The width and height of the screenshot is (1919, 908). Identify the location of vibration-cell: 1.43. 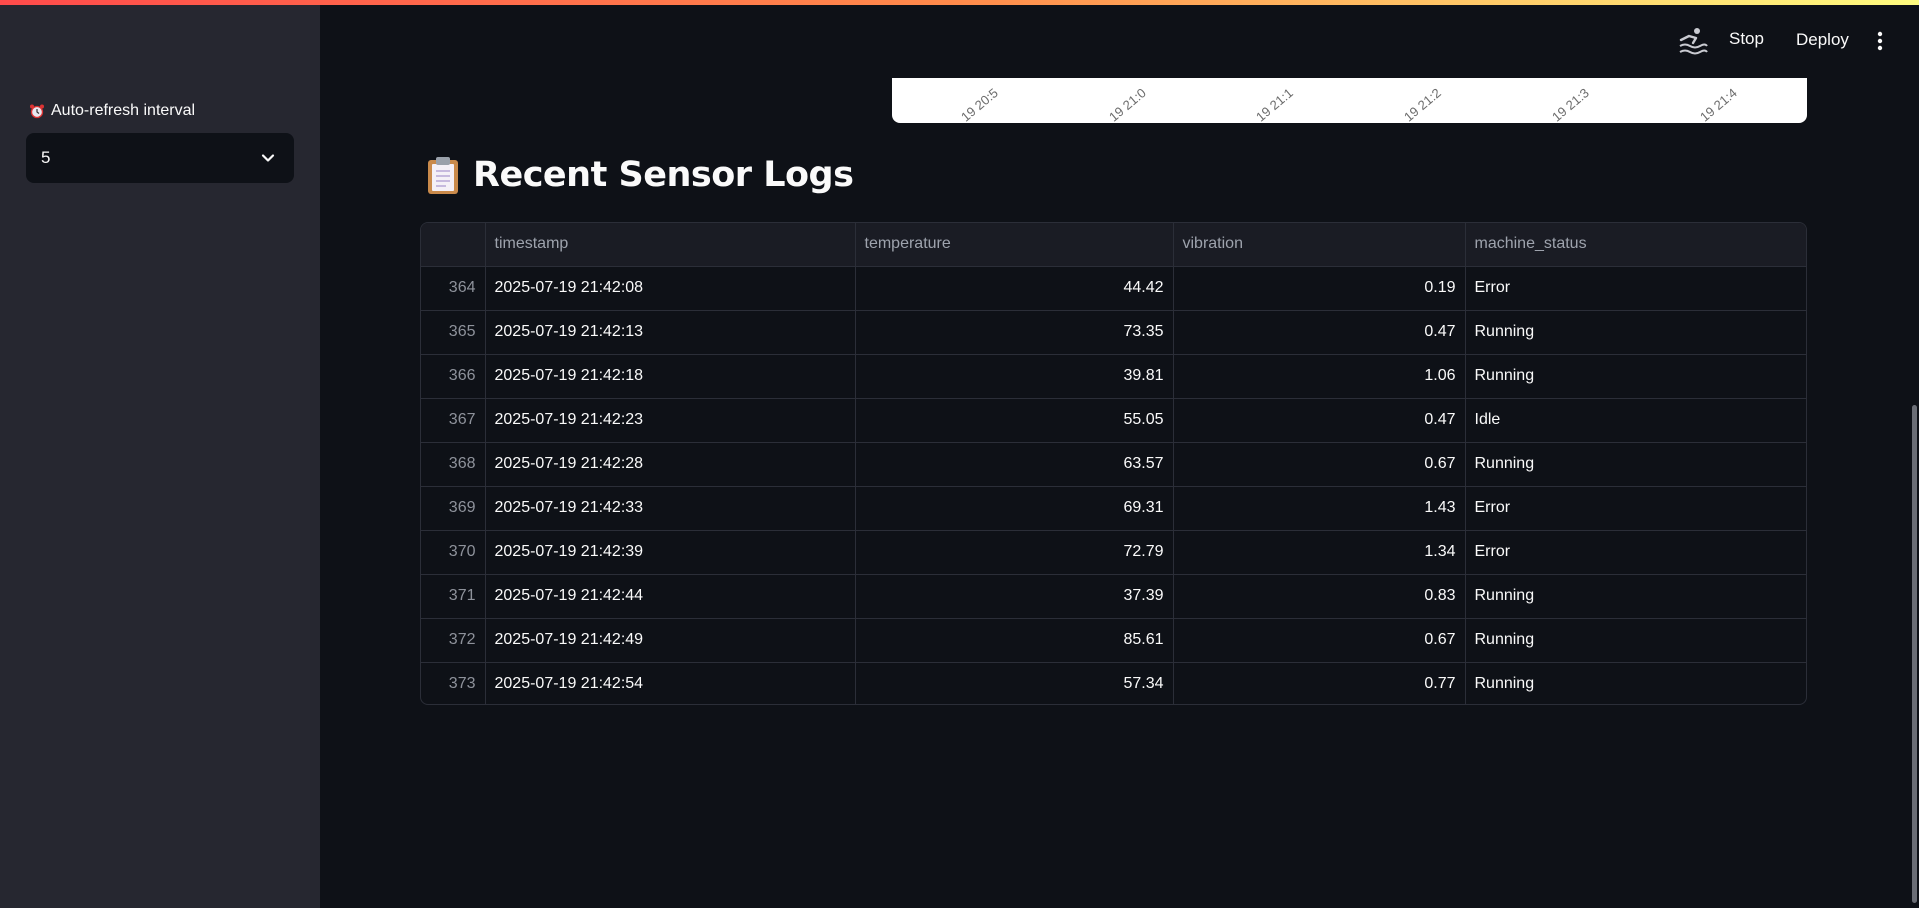
(1319, 508).